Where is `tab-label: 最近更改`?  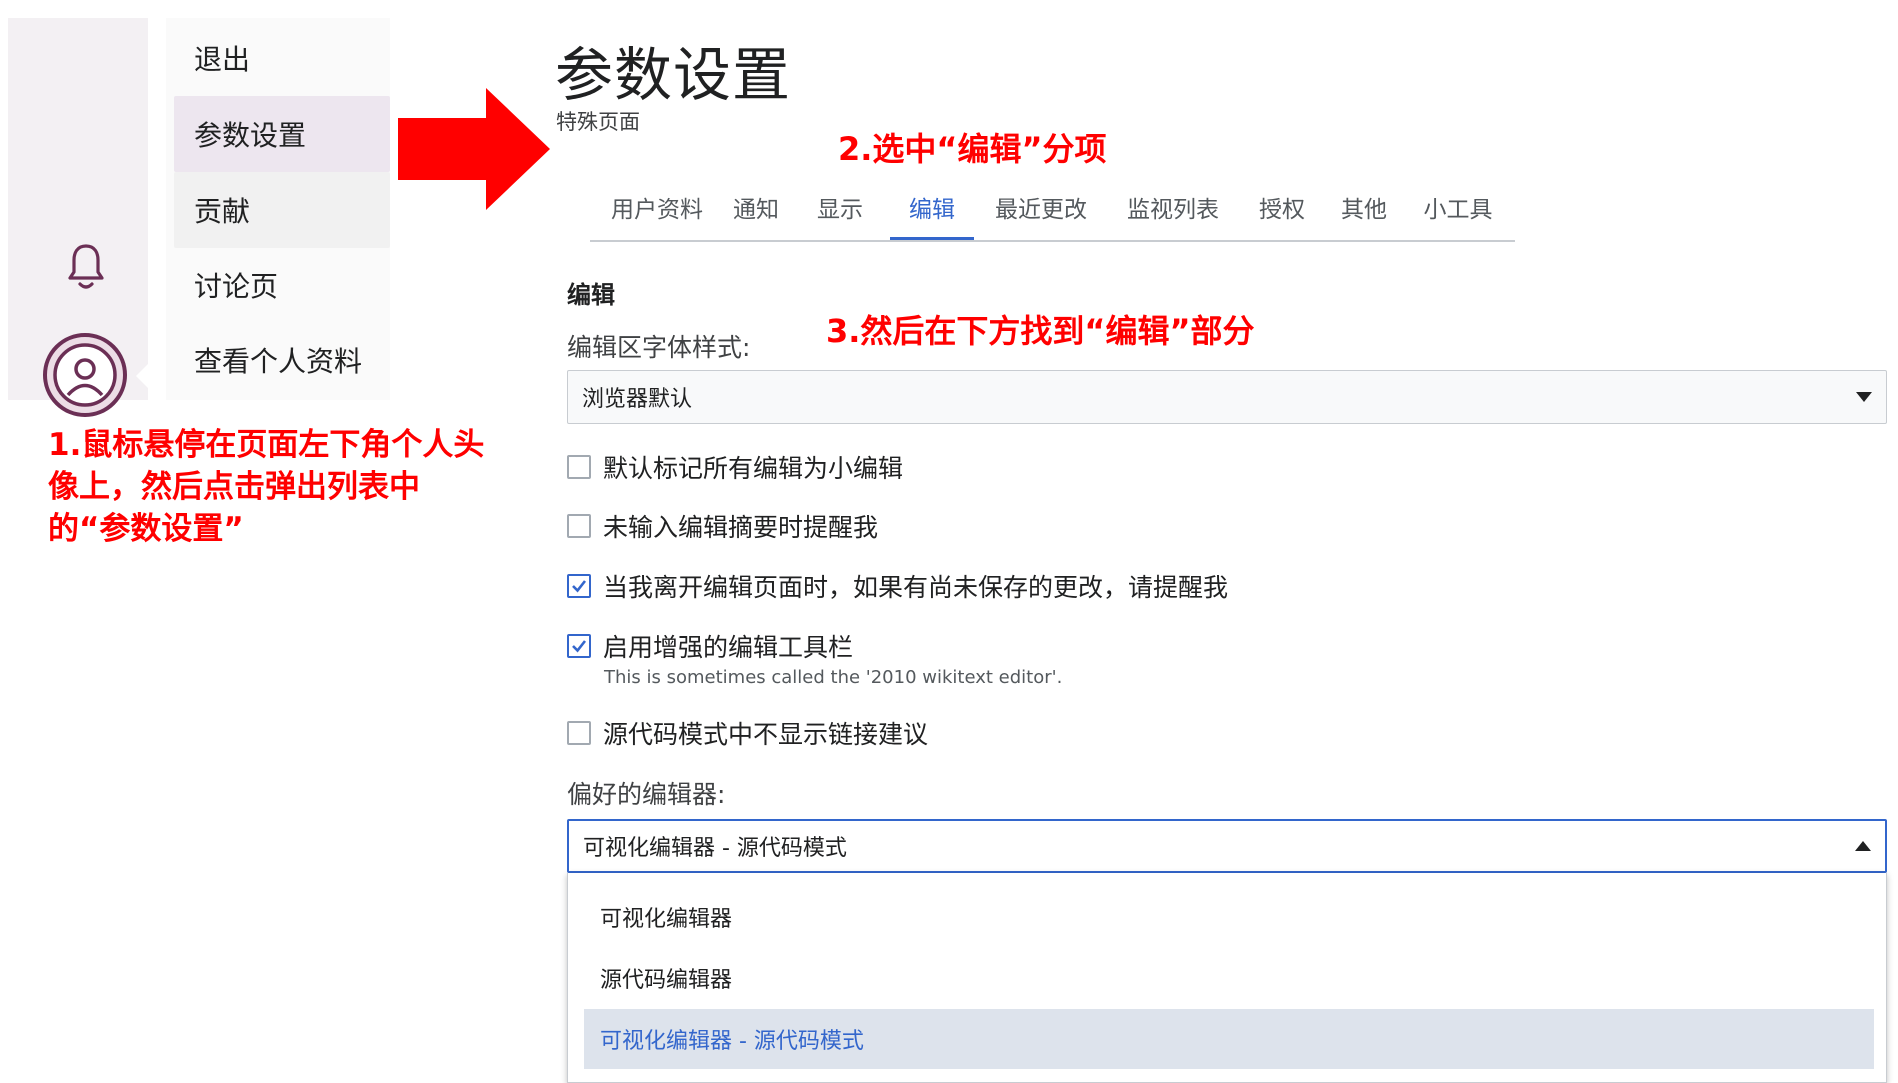 tab-label: 最近更改 is located at coordinates (1041, 210).